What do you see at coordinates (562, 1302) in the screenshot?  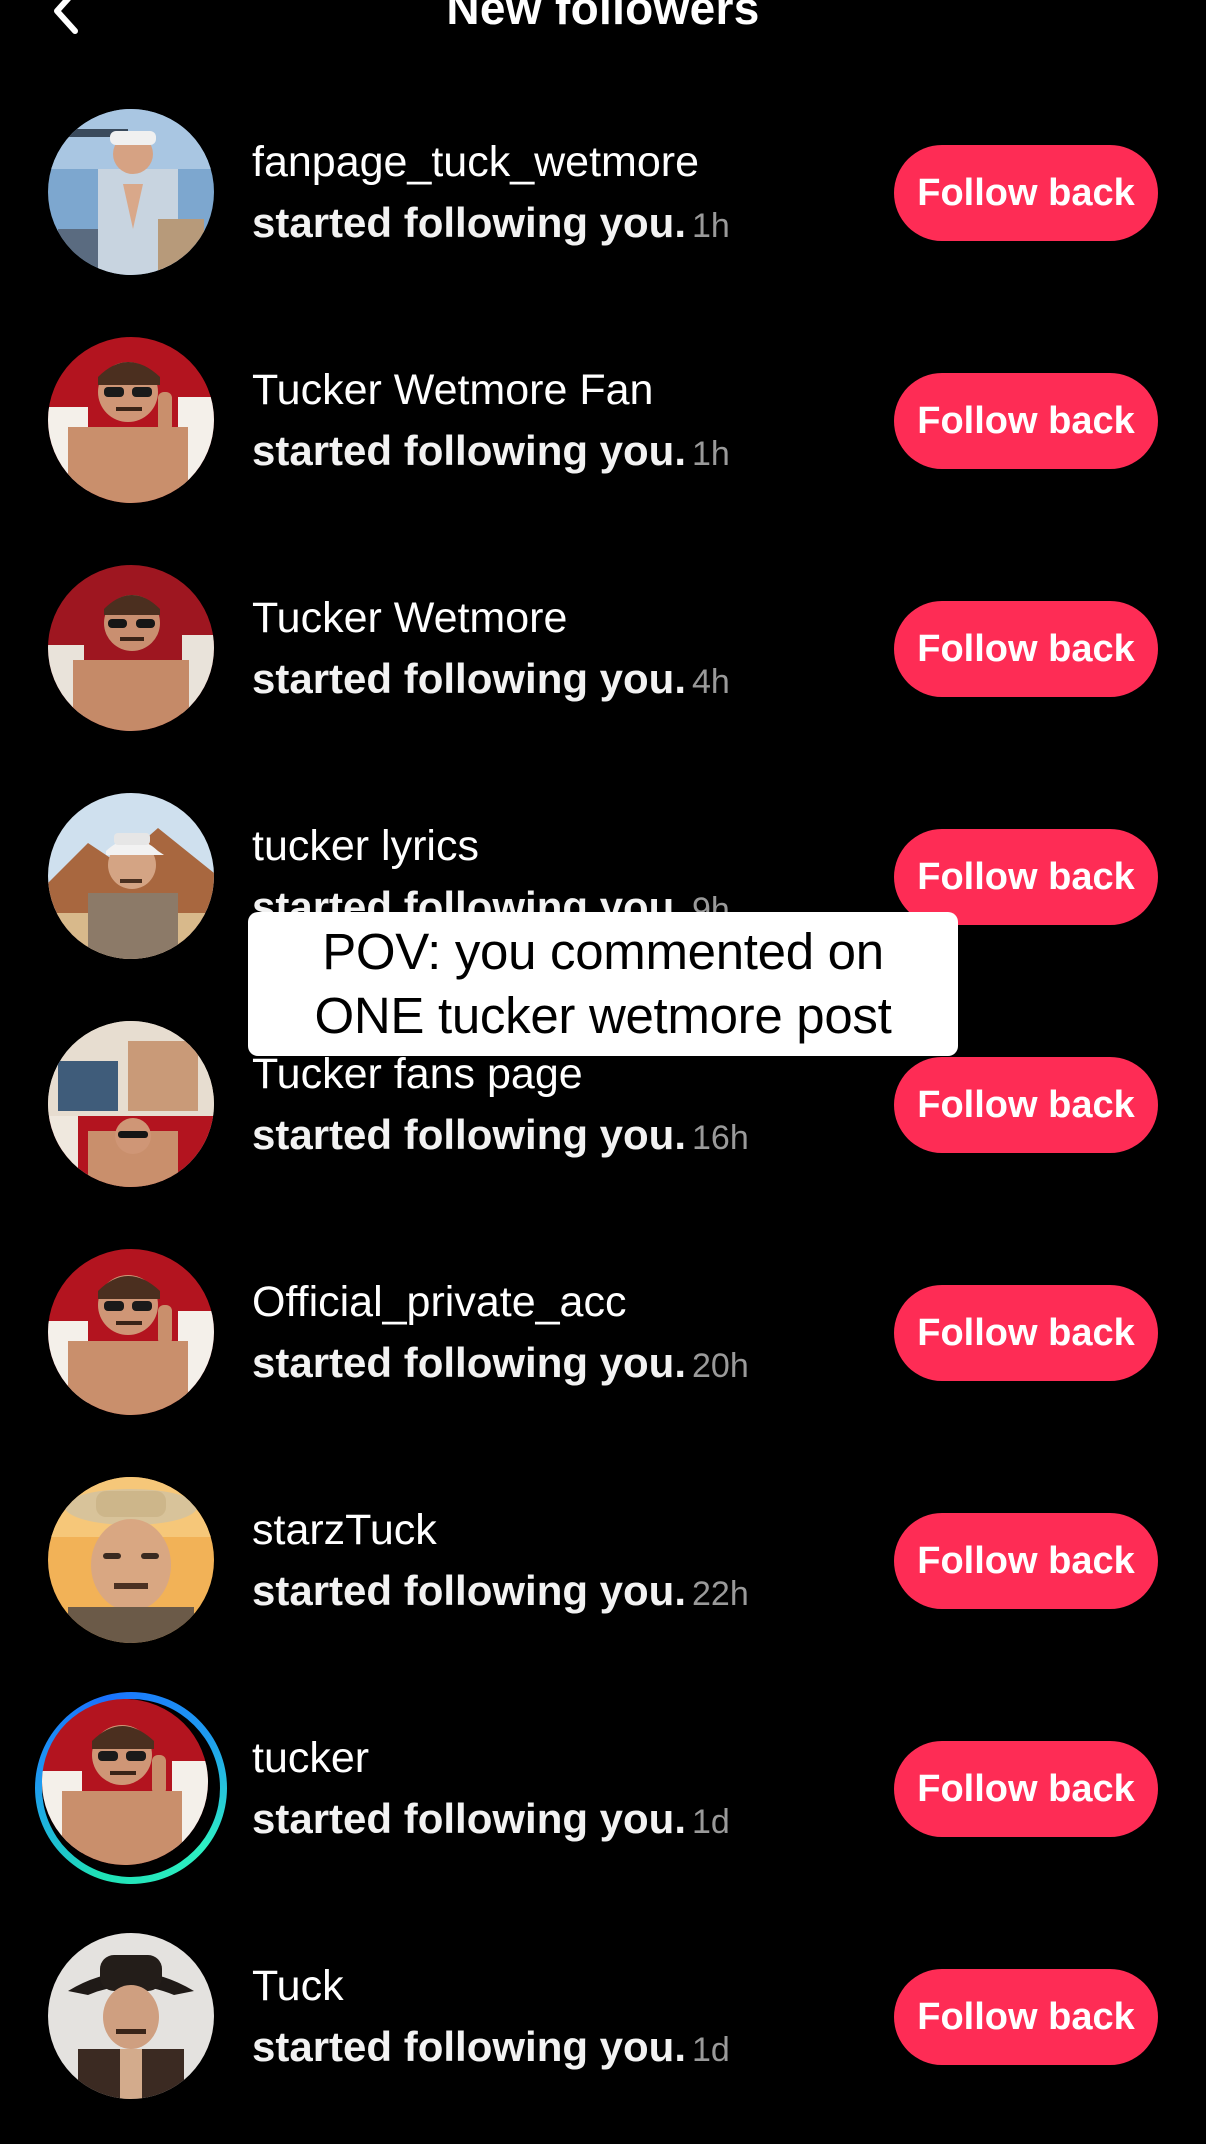 I see `follower-name: Official_private_acc` at bounding box center [562, 1302].